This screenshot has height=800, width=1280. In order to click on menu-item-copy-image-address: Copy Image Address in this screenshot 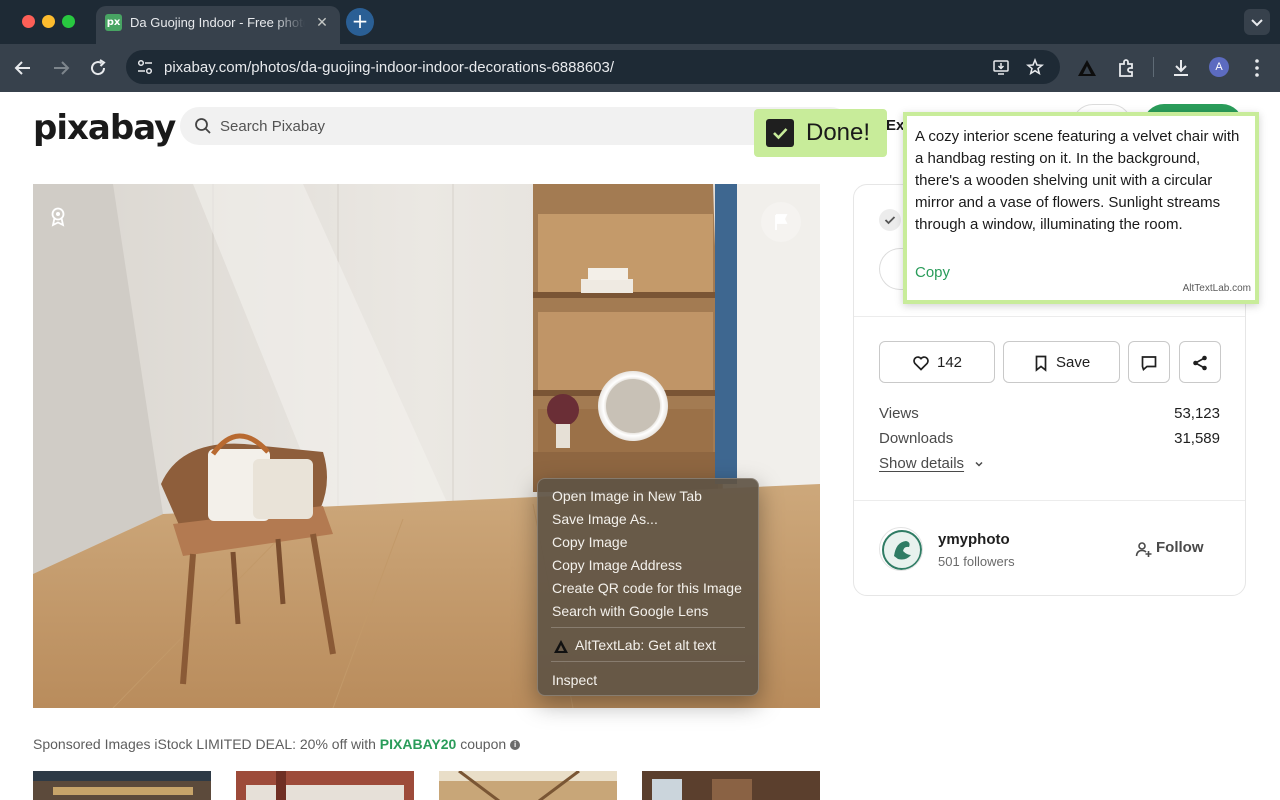, I will do `click(617, 565)`.